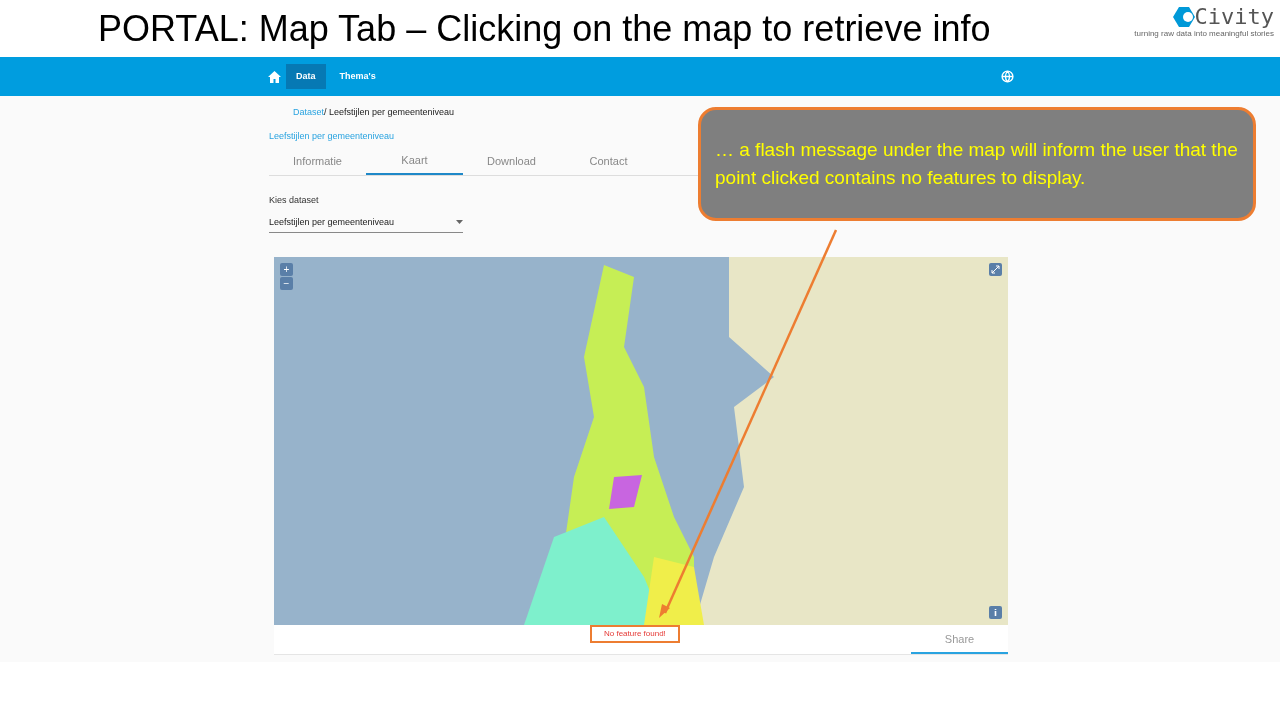  I want to click on breadcrumb-current: / Leefstijlen per gemeenteniveau, so click(389, 112).